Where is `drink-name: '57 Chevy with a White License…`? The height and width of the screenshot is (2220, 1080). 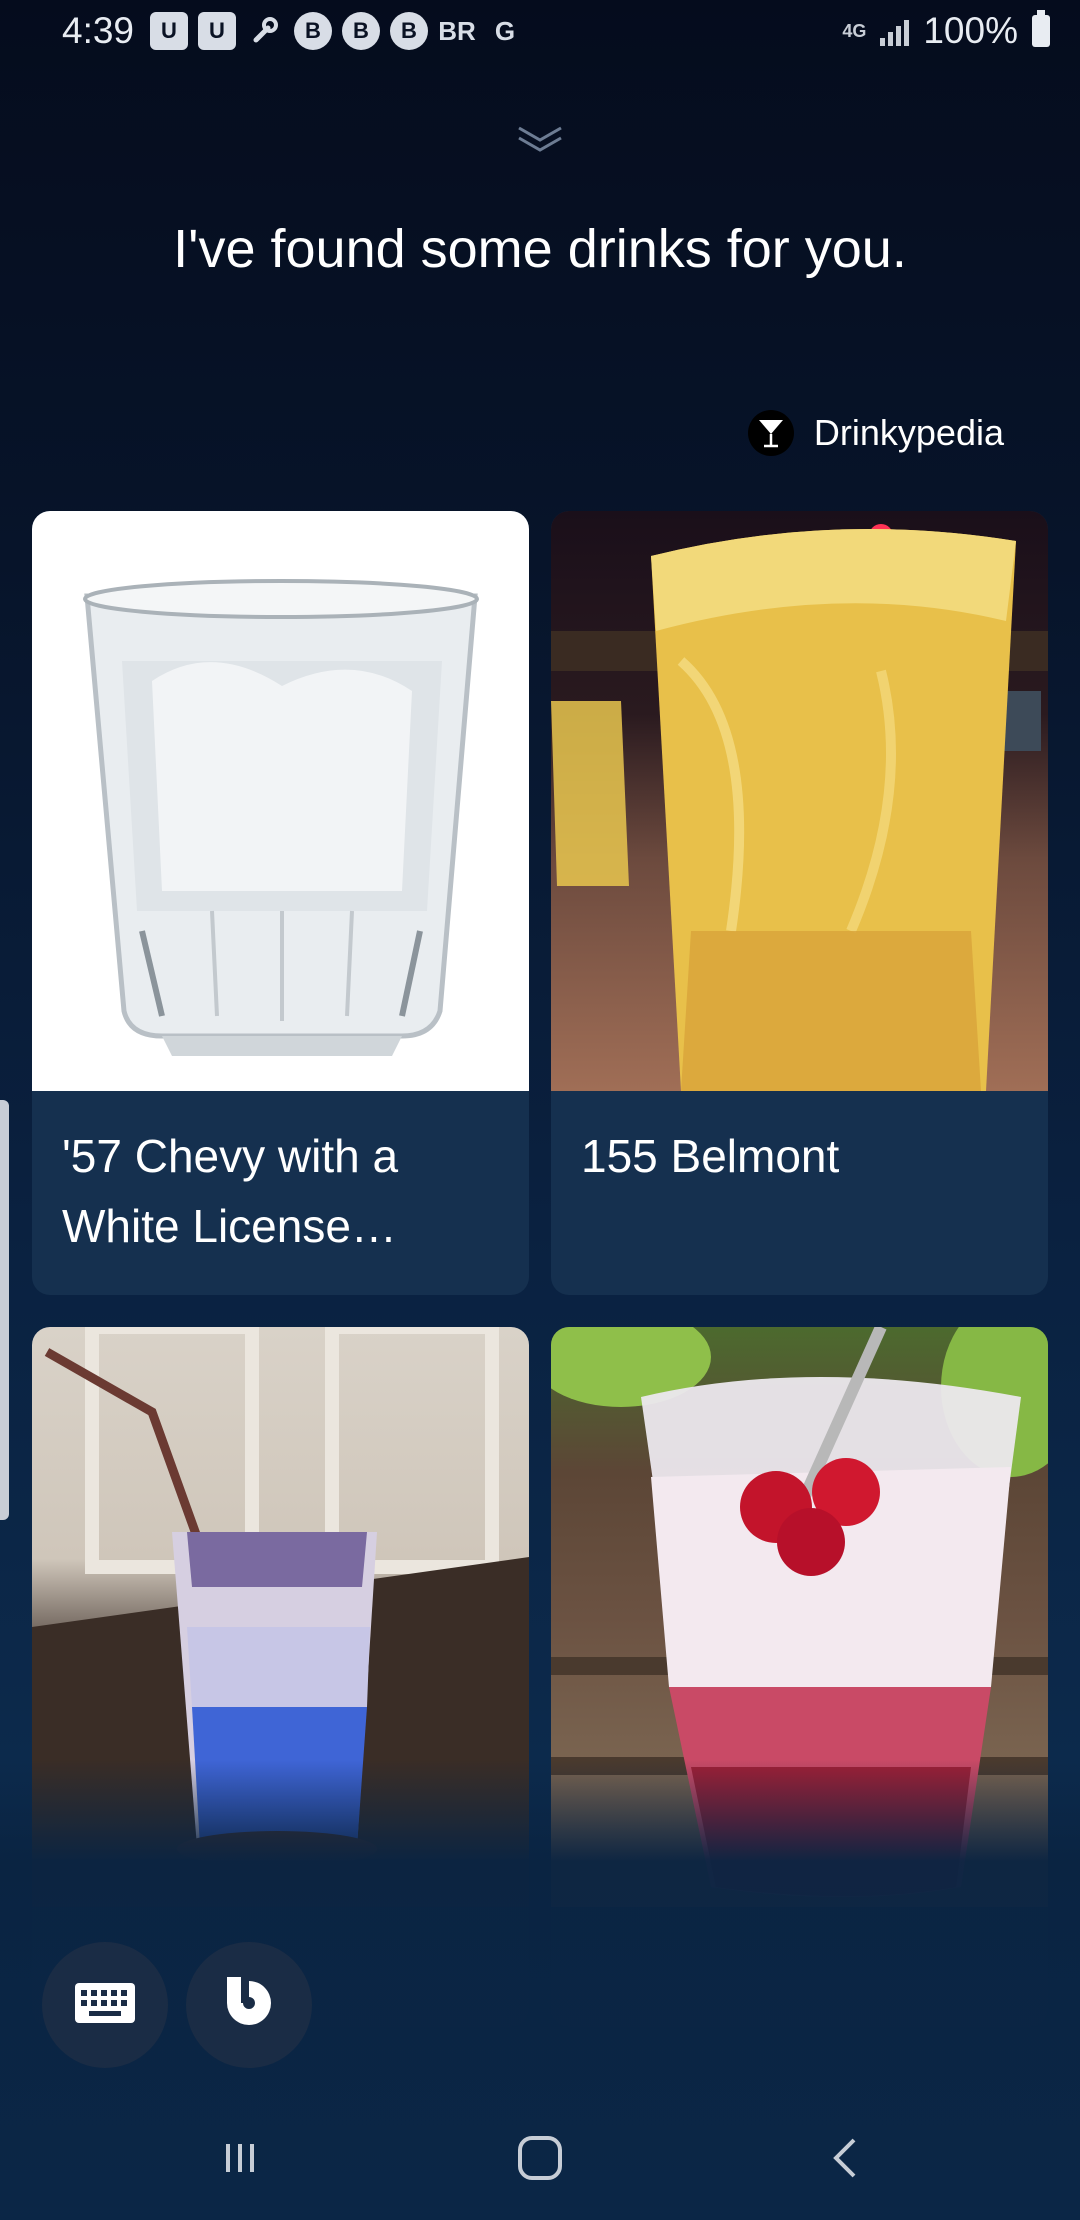 drink-name: '57 Chevy with a White License… is located at coordinates (230, 1191).